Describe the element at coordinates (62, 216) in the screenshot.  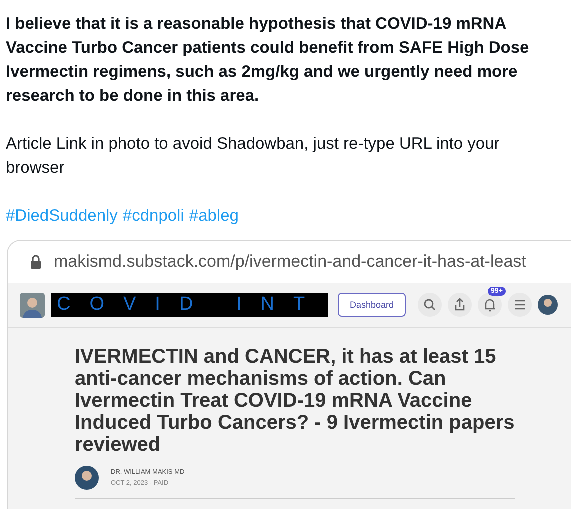
I see `hashtag-link: #DiedSuddenly` at that location.